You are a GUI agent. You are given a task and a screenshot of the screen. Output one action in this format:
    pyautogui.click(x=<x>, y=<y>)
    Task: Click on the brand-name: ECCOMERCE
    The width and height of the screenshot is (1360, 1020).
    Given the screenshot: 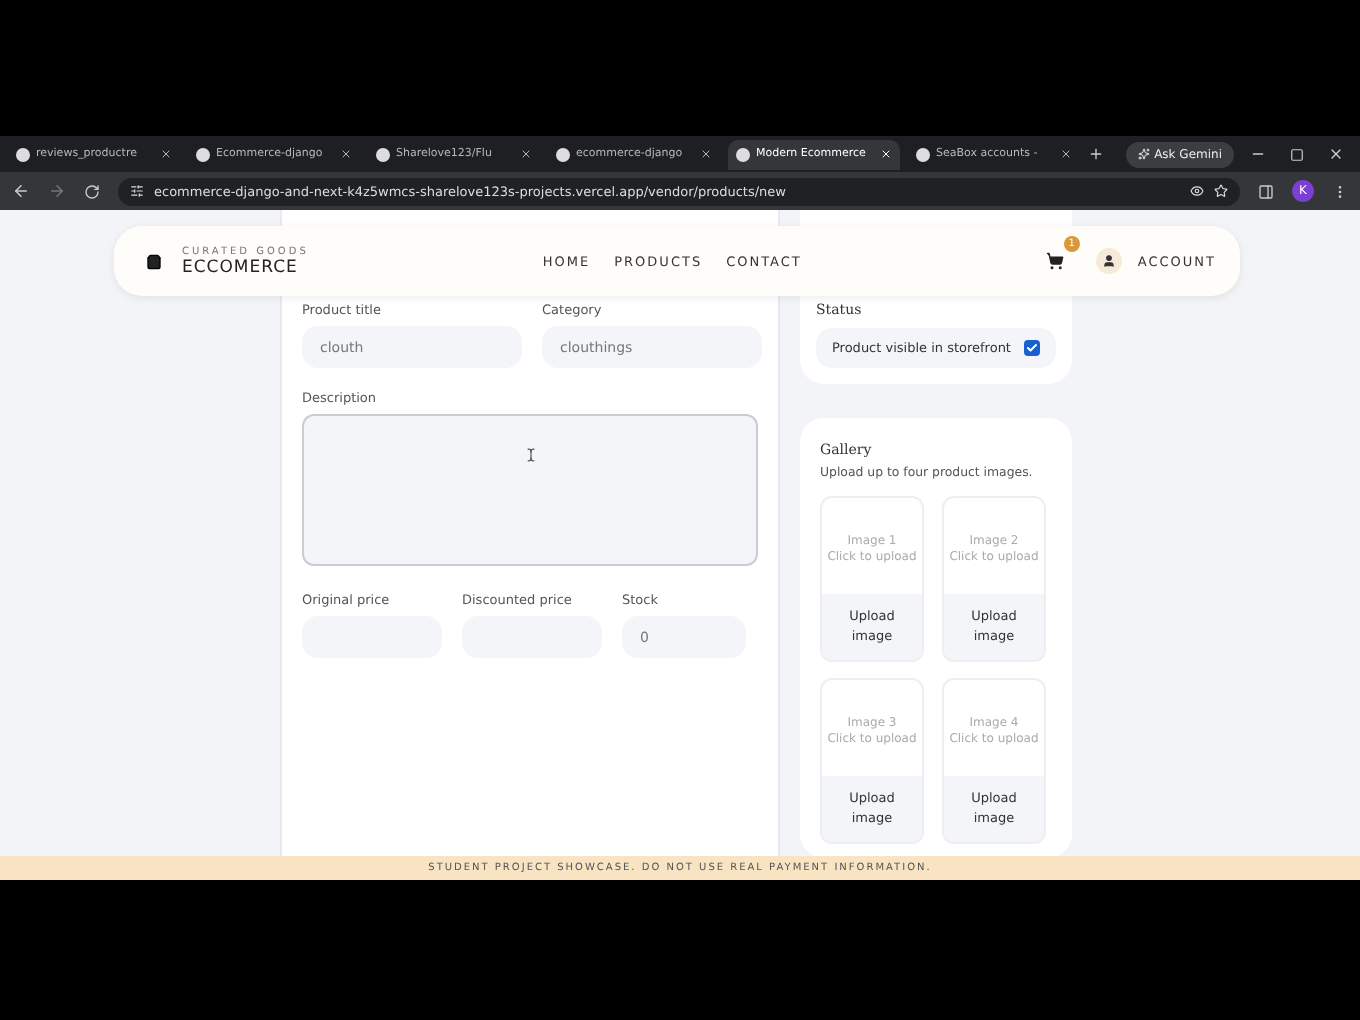 What is the action you would take?
    pyautogui.click(x=245, y=267)
    